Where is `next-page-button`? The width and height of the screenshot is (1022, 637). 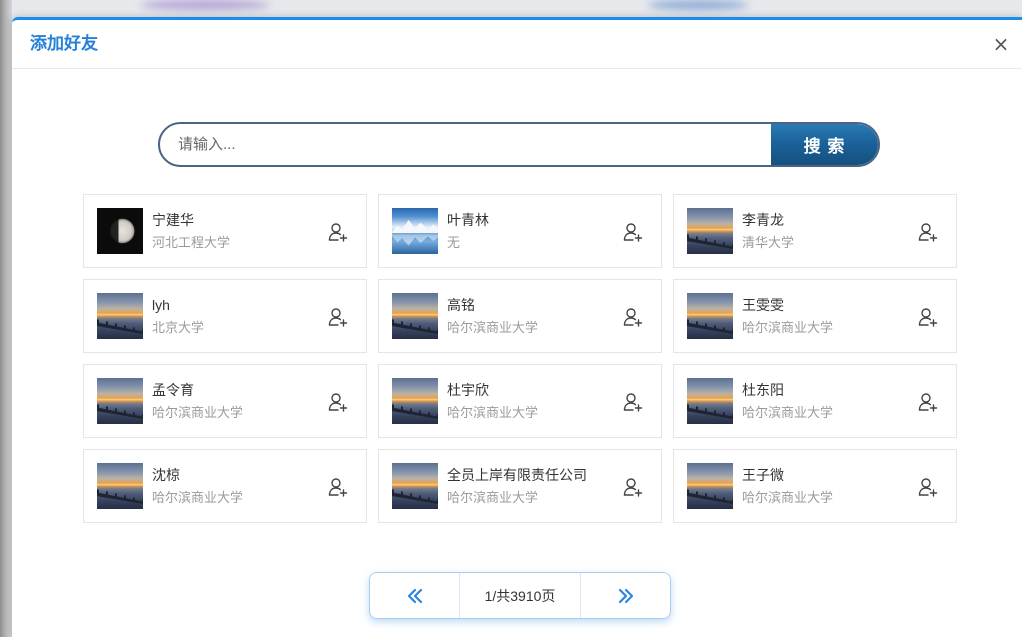
next-page-button is located at coordinates (625, 595).